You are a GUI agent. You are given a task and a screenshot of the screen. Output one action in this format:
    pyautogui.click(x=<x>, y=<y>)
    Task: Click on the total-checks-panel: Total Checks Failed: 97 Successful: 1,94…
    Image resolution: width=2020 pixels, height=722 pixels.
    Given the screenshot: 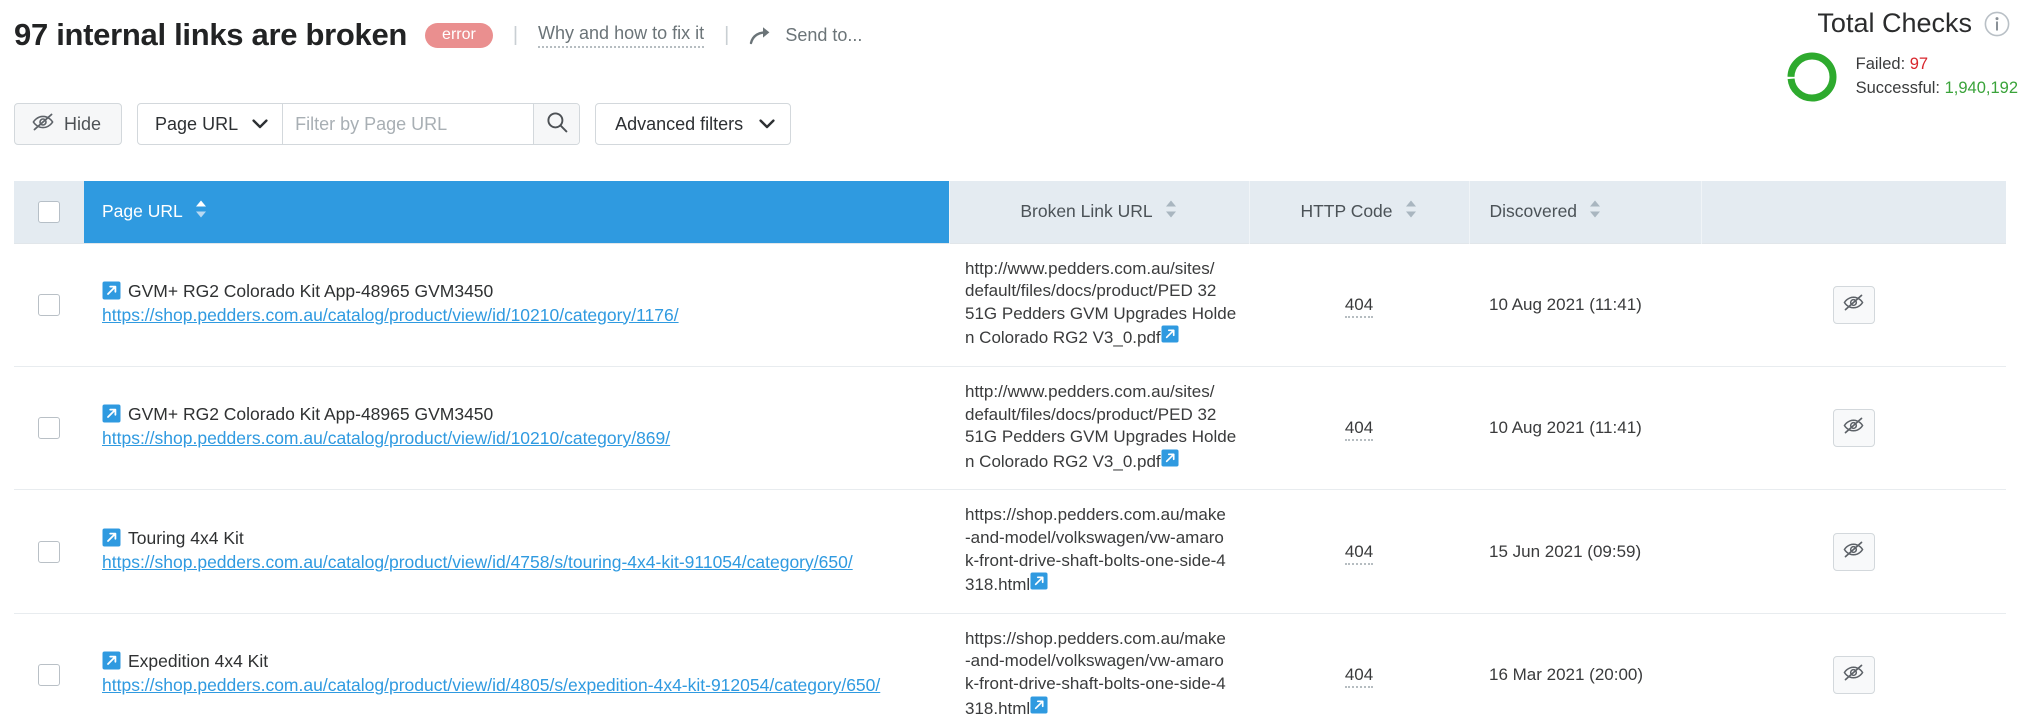 What is the action you would take?
    pyautogui.click(x=1825, y=56)
    